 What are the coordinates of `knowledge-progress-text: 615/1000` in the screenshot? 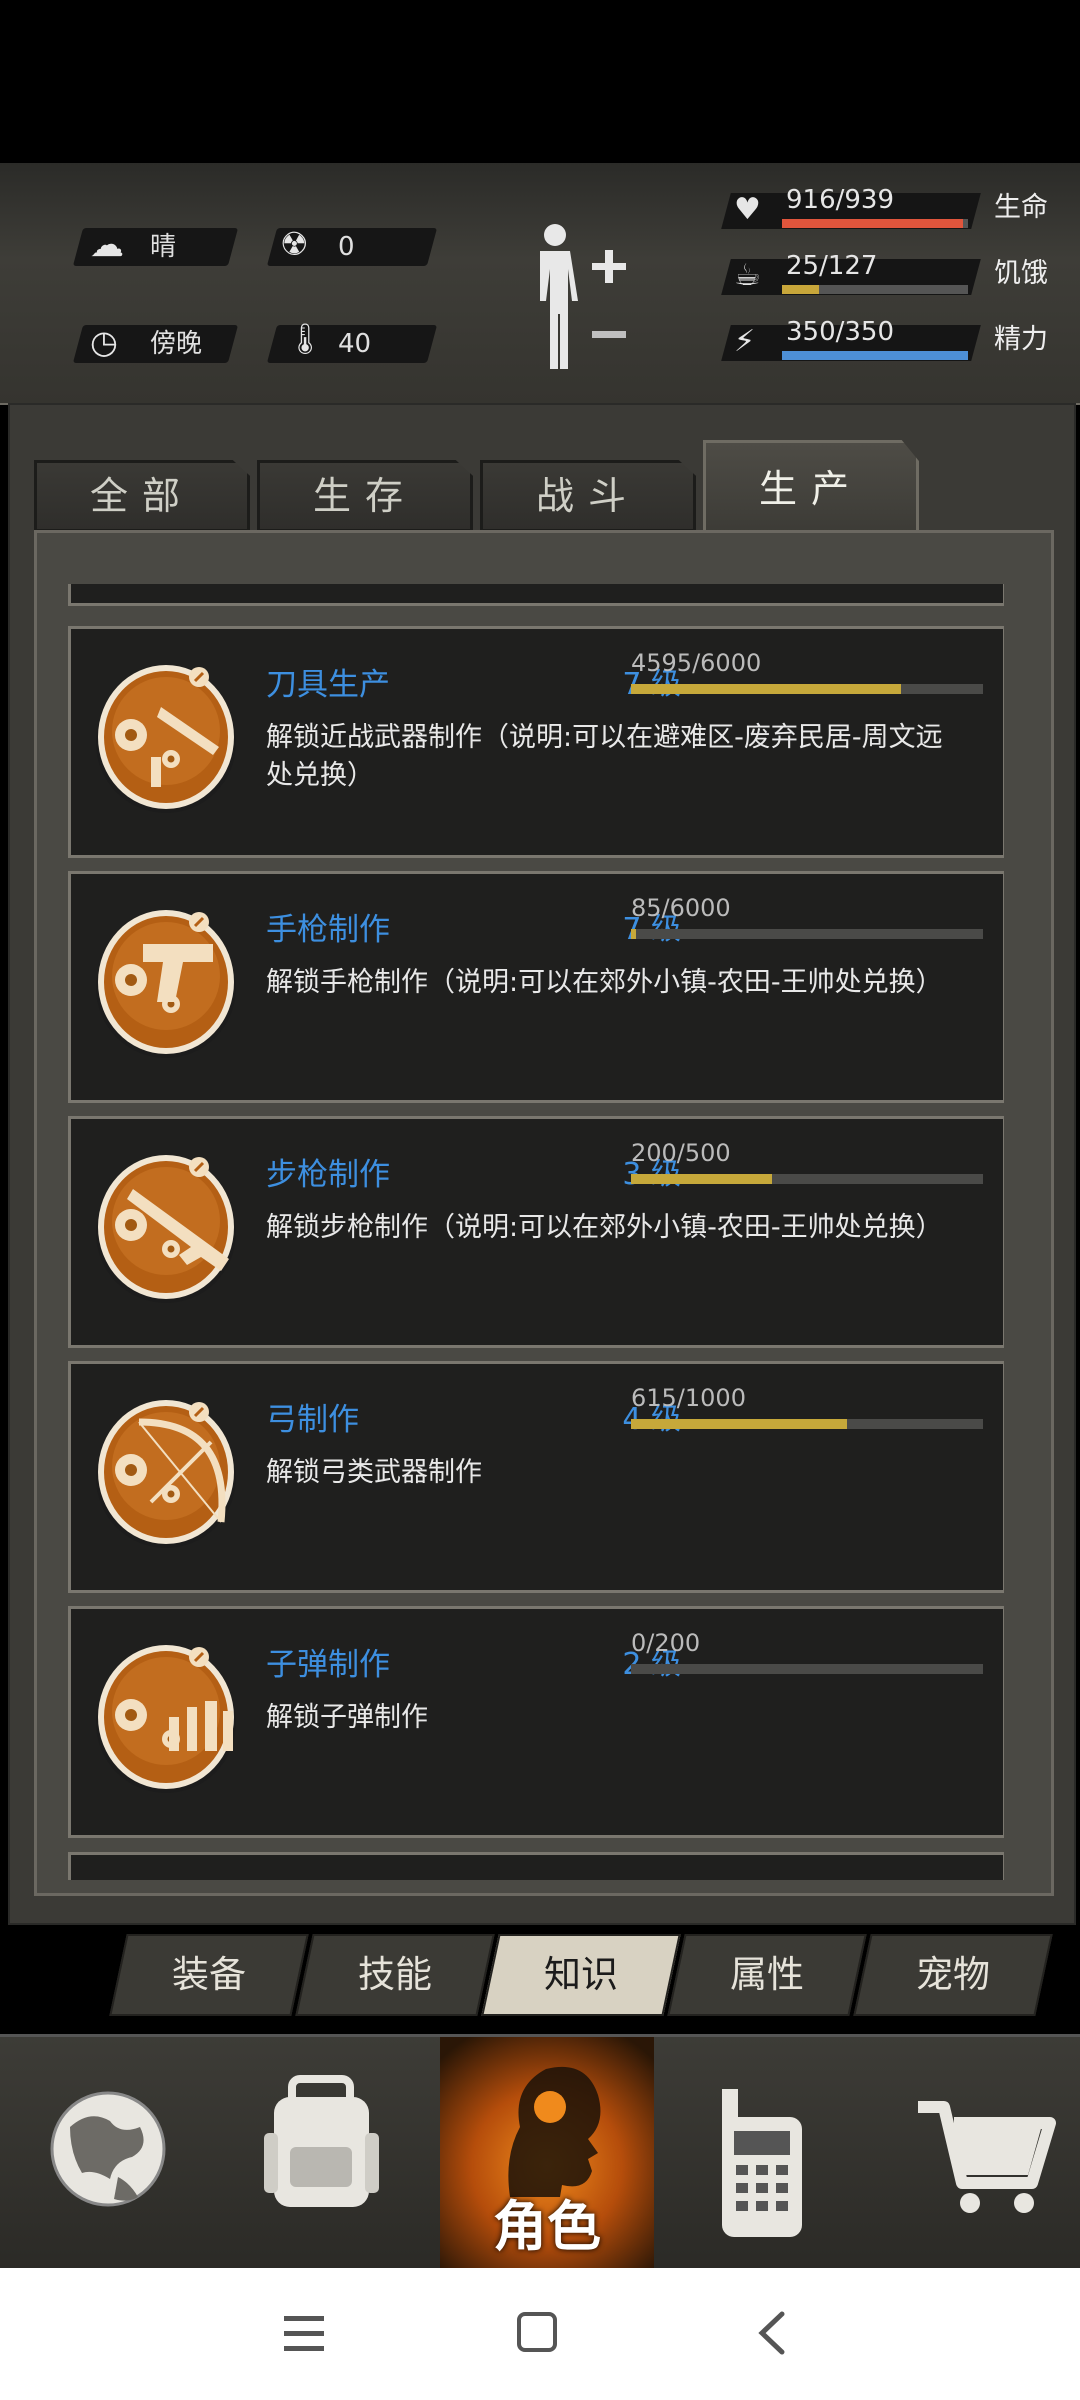 It's located at (688, 1398).